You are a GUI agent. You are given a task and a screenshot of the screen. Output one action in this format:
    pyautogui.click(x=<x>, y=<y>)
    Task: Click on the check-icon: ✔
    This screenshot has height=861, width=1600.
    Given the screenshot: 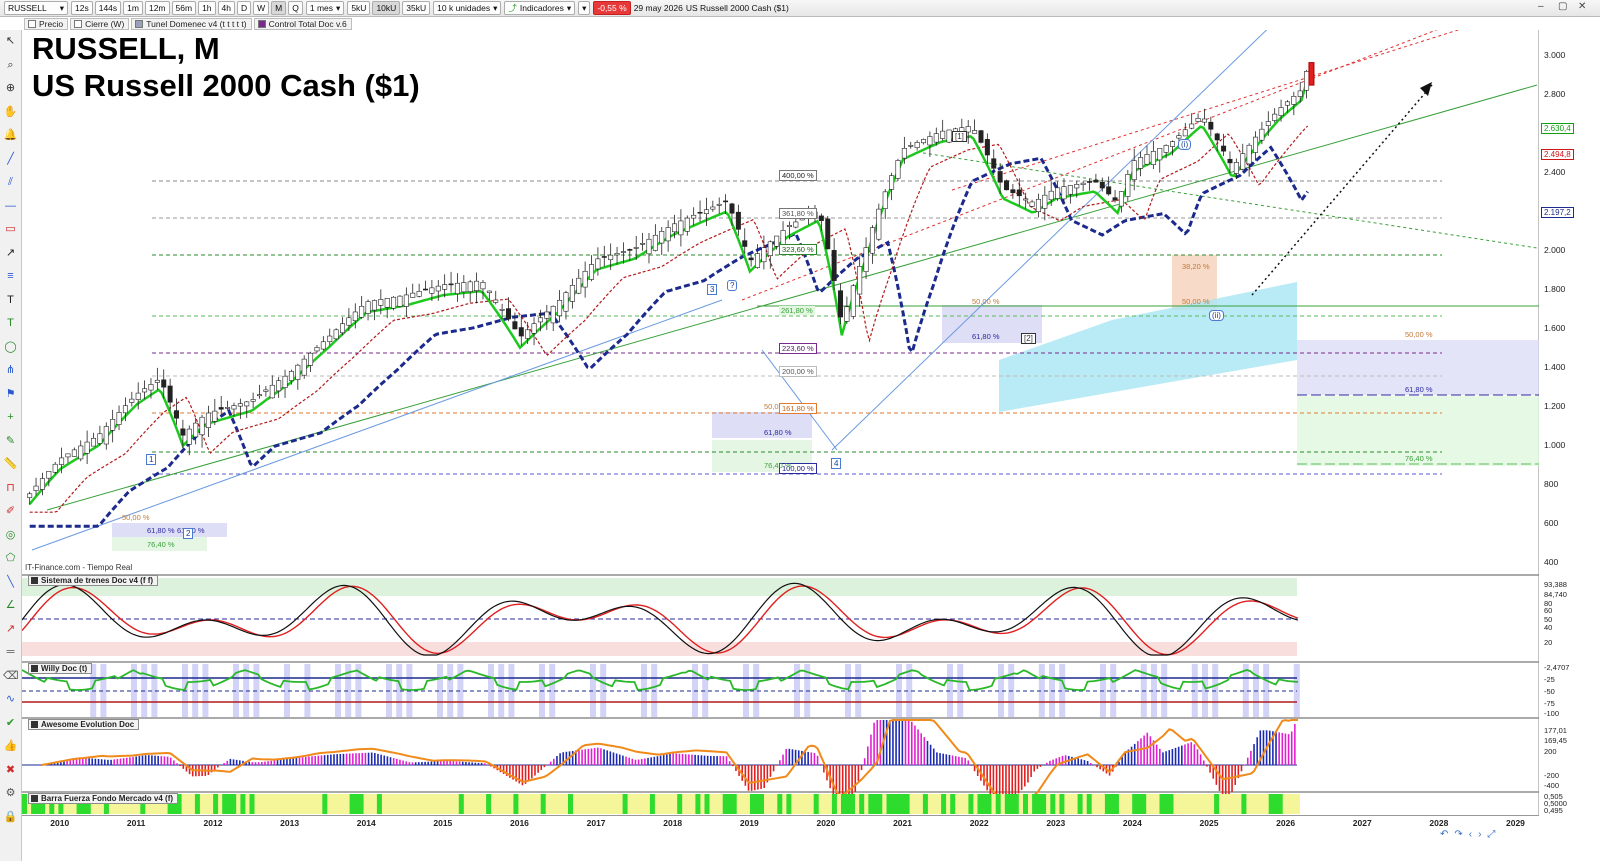 What is the action you would take?
    pyautogui.click(x=10, y=723)
    